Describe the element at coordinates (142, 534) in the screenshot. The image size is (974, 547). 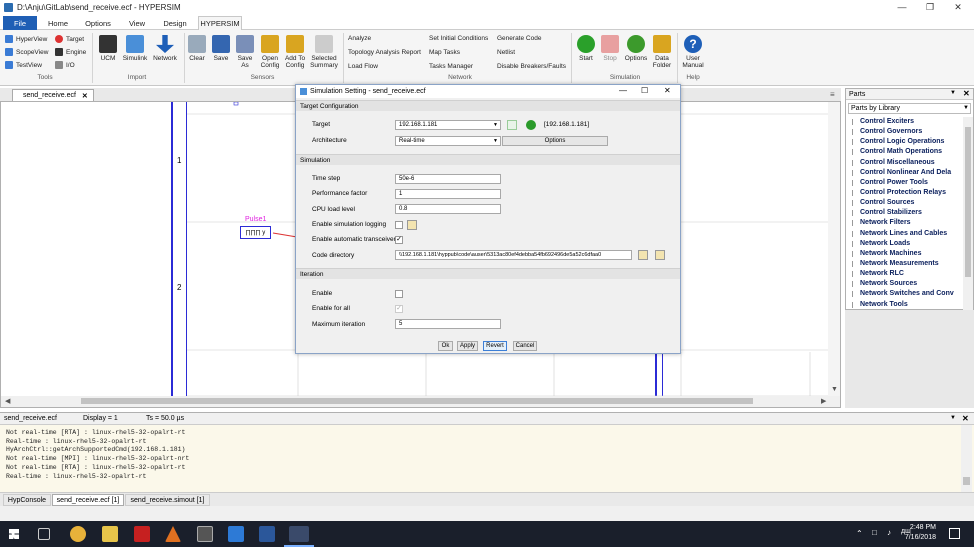
I see `acrobat-icon` at that location.